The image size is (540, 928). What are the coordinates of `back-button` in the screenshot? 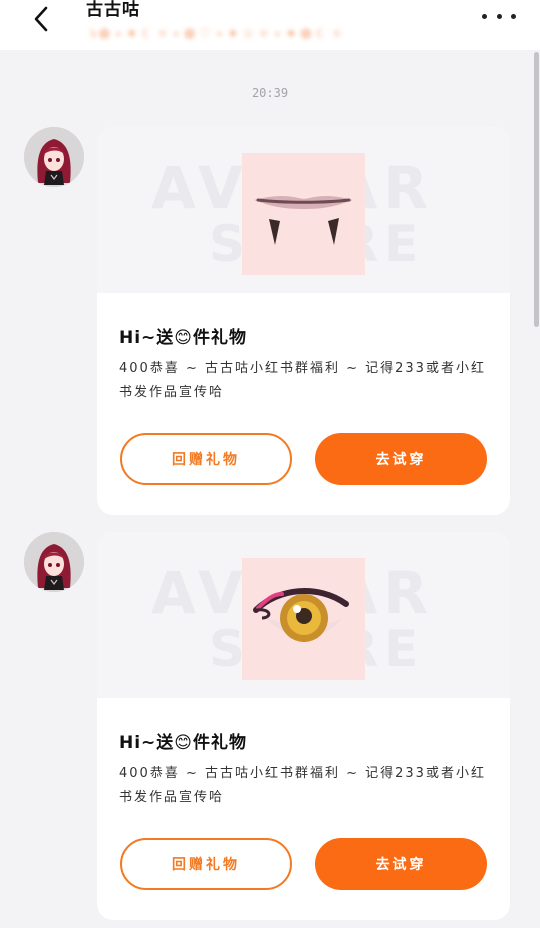 It's located at (41, 19).